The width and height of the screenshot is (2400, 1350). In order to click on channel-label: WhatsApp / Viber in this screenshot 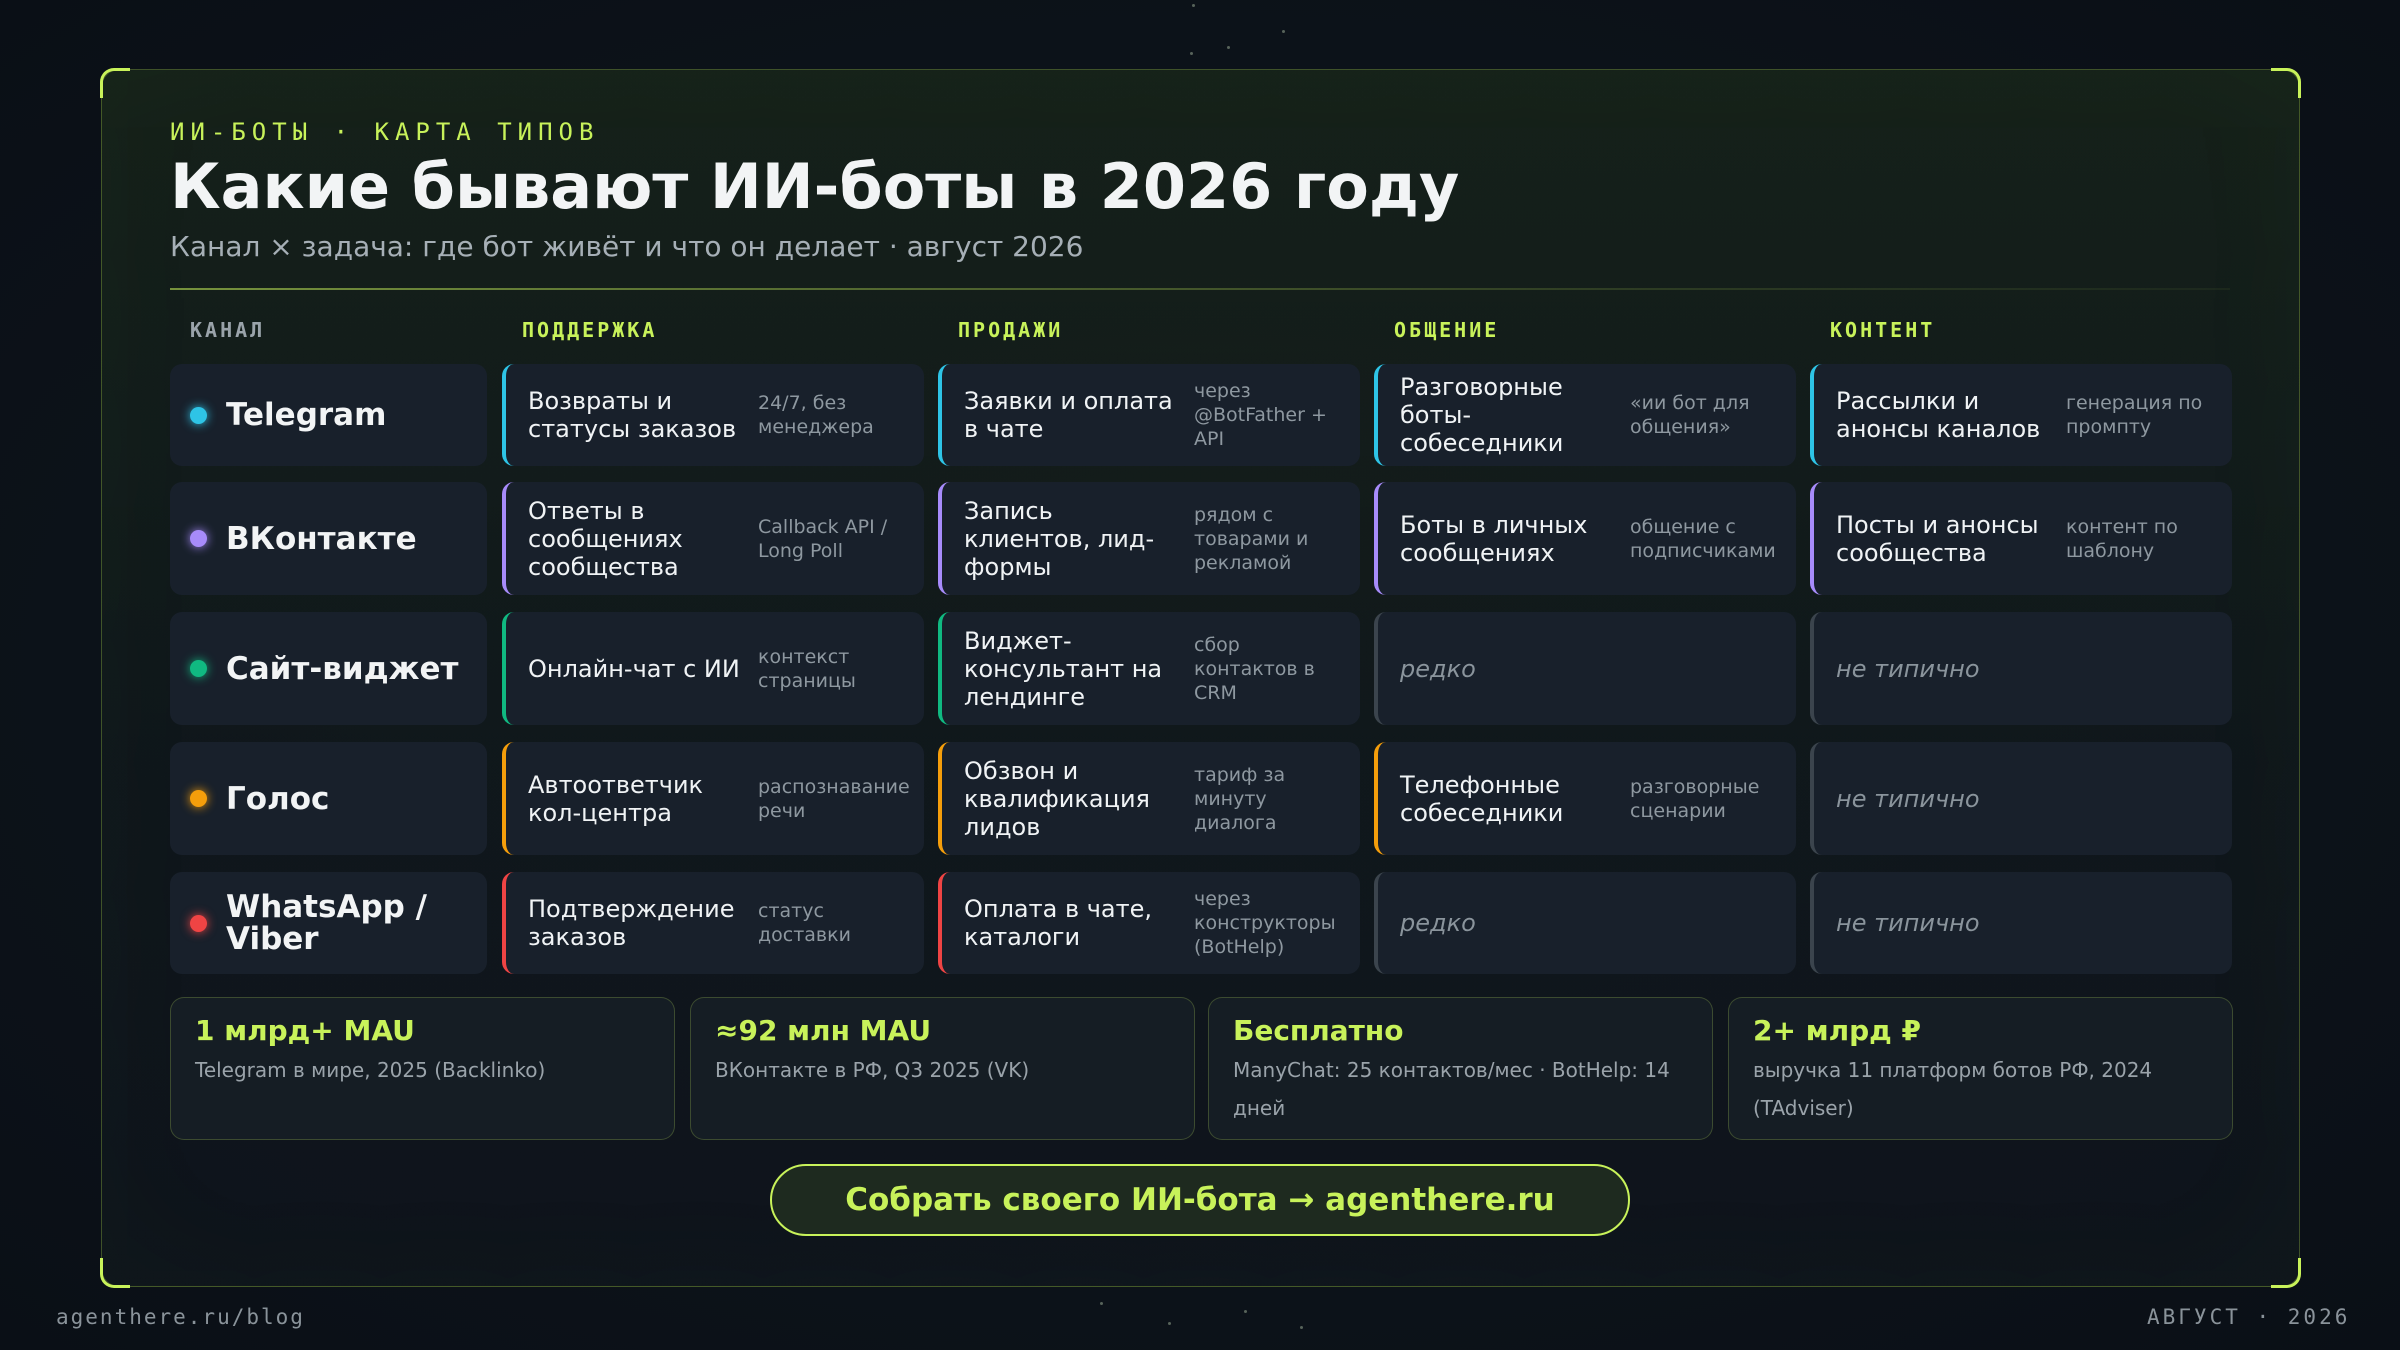, I will do `click(326, 923)`.